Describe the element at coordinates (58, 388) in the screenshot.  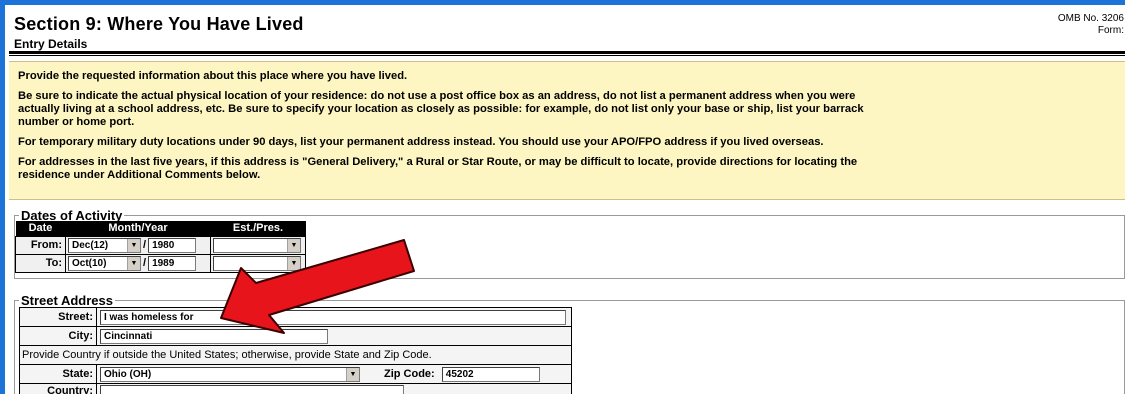
I see `country-label: Country:` at that location.